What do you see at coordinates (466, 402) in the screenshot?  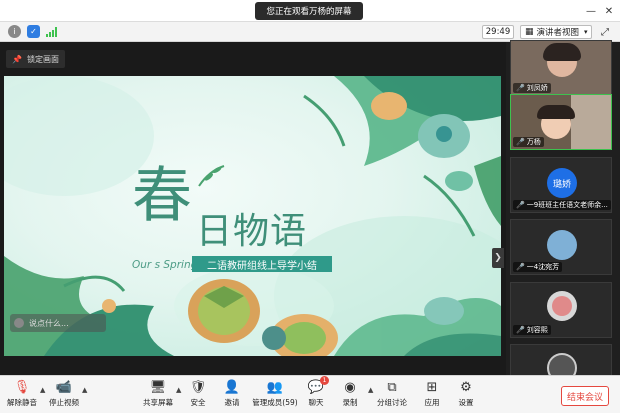 I see `settings-label: 设置` at bounding box center [466, 402].